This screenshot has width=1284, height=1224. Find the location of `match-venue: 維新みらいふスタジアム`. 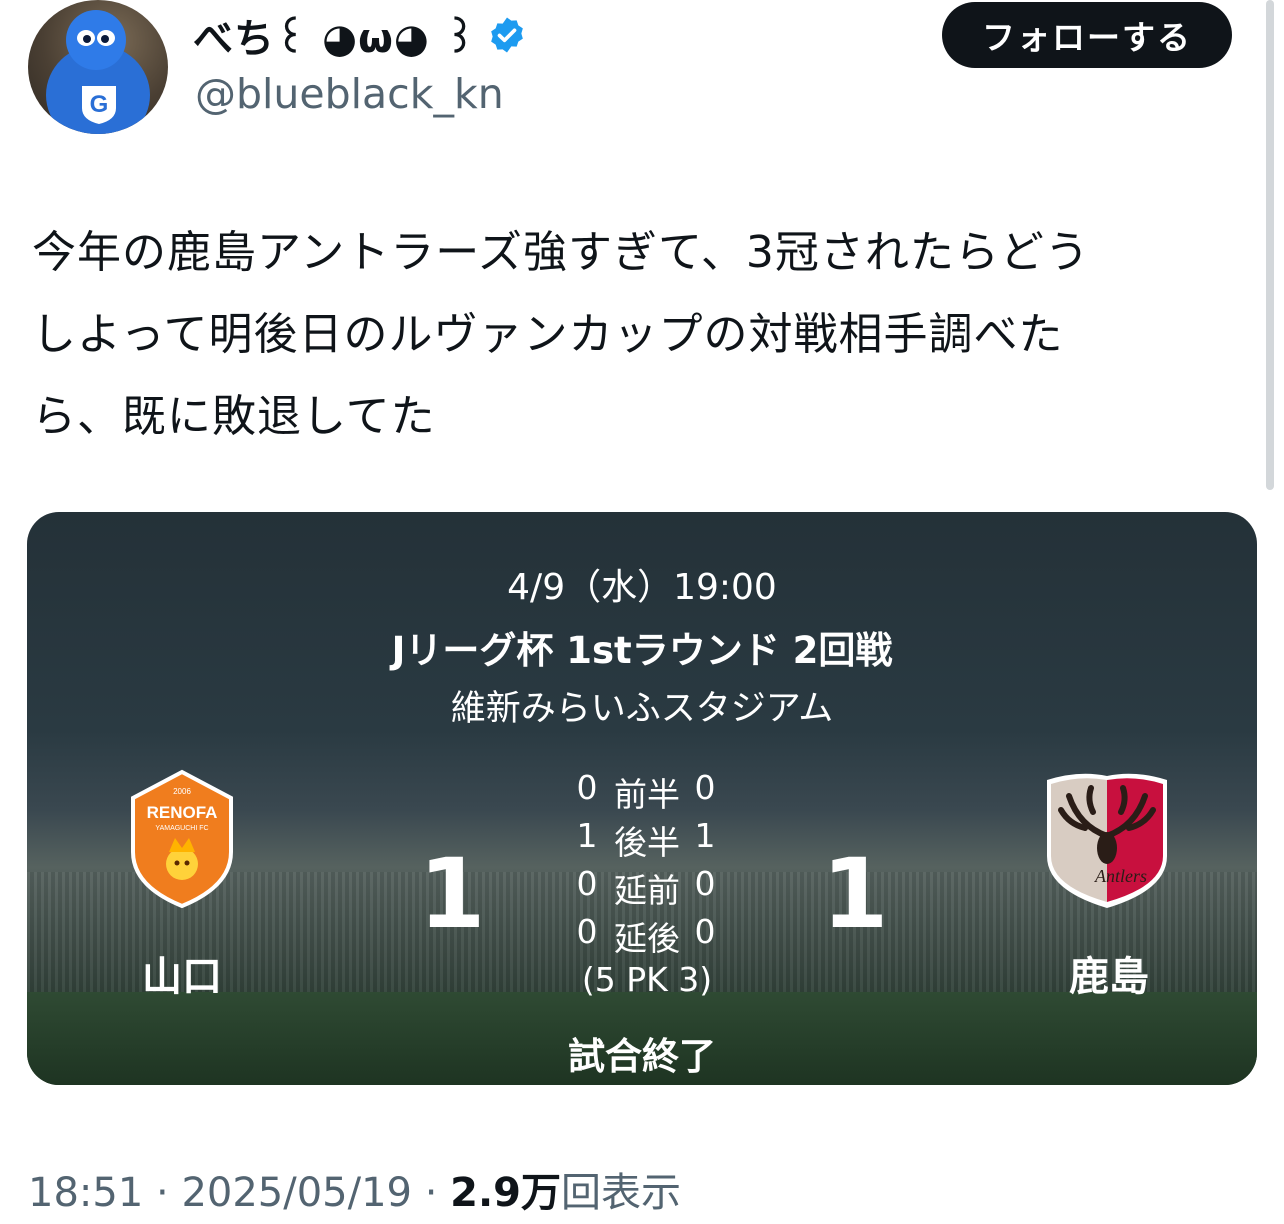

match-venue: 維新みらいふスタジアム is located at coordinates (642, 709).